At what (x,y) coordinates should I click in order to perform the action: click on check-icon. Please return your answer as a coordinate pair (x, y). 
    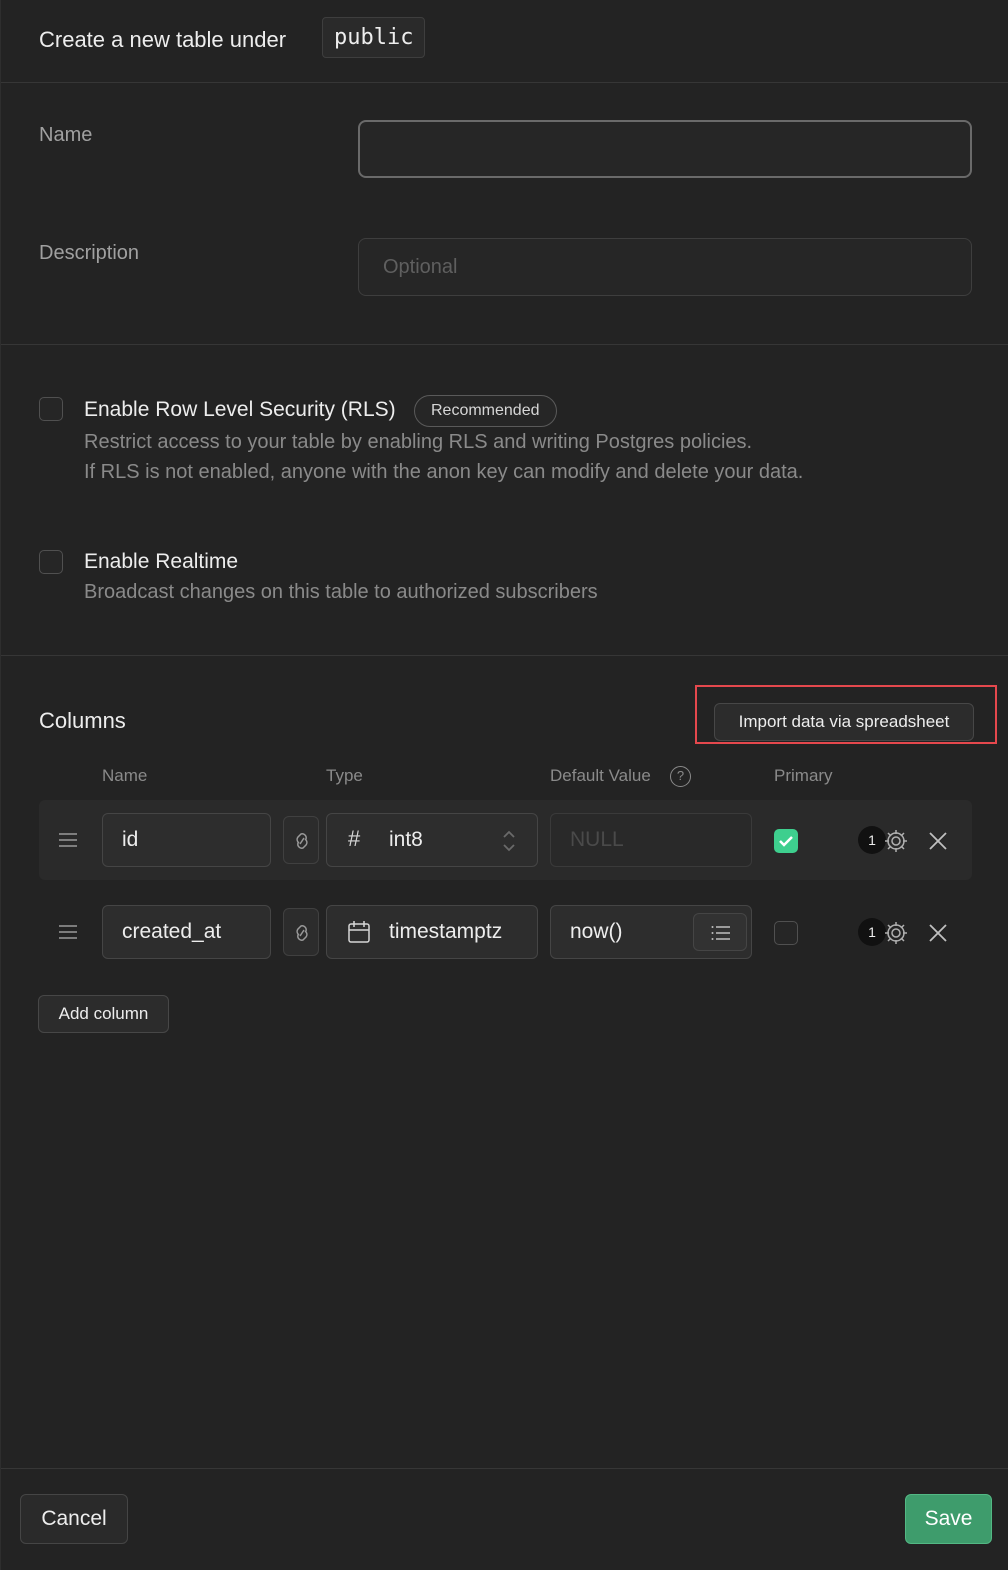
    Looking at the image, I should click on (786, 841).